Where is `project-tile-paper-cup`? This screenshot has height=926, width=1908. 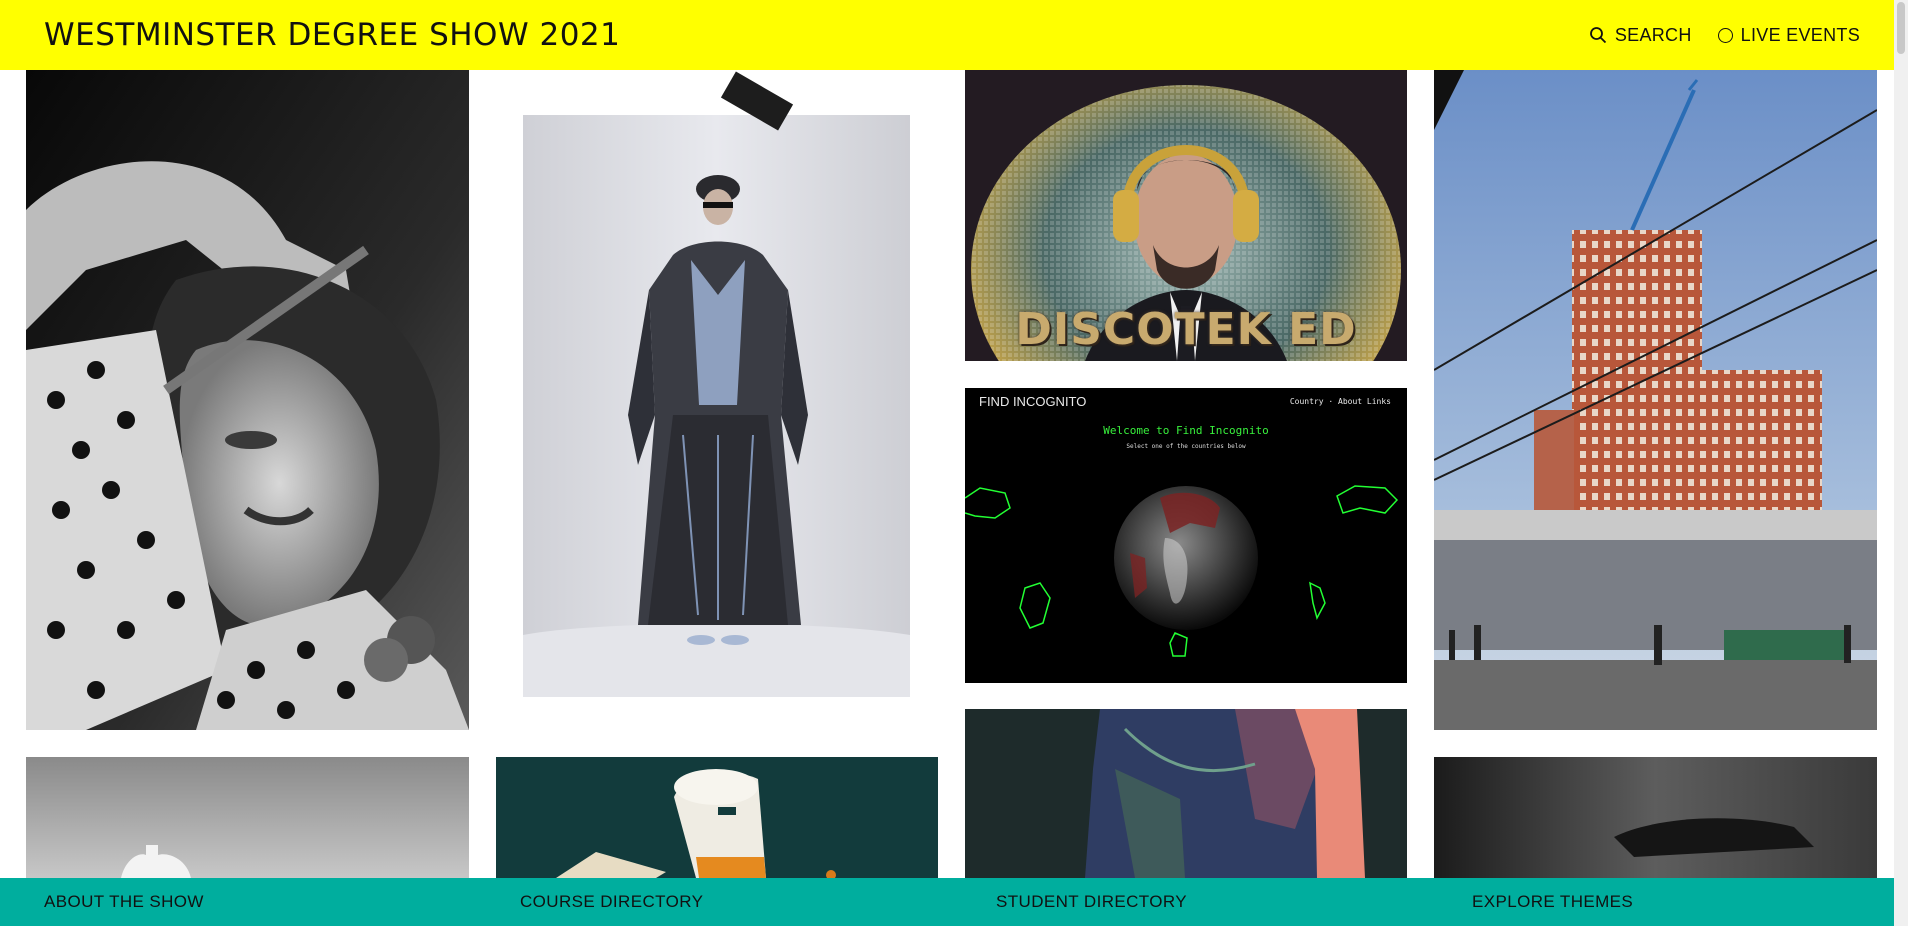 project-tile-paper-cup is located at coordinates (717, 817).